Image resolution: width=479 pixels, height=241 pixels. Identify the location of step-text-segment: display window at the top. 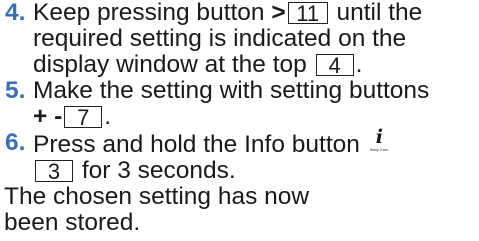
(170, 64).